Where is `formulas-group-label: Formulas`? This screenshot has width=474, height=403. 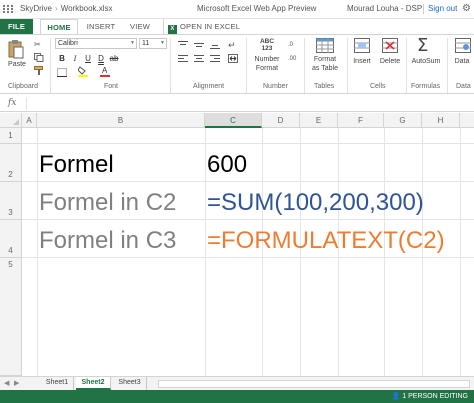
formulas-group-label: Formulas is located at coordinates (426, 86).